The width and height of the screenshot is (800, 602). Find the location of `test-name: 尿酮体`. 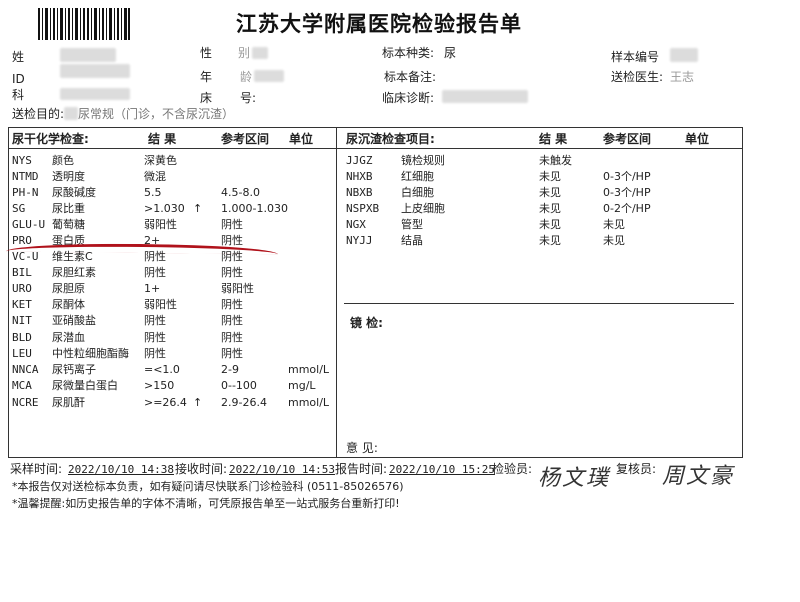

test-name: 尿酮体 is located at coordinates (68, 304).